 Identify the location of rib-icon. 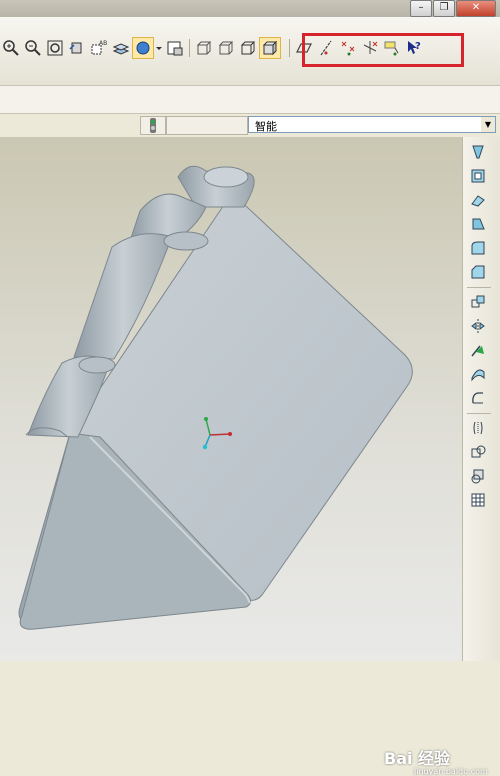
(478, 200).